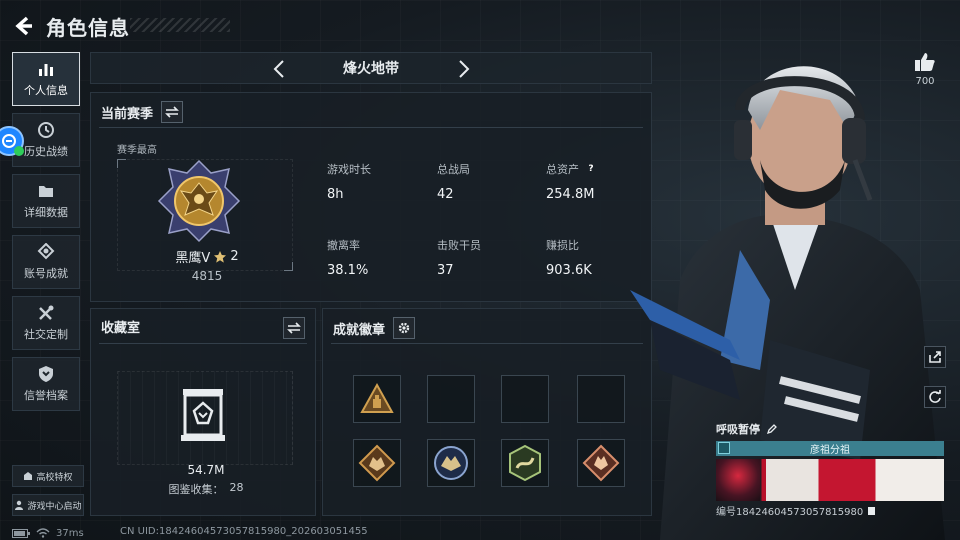 This screenshot has width=960, height=540. What do you see at coordinates (830, 480) in the screenshot?
I see `profile-banner` at bounding box center [830, 480].